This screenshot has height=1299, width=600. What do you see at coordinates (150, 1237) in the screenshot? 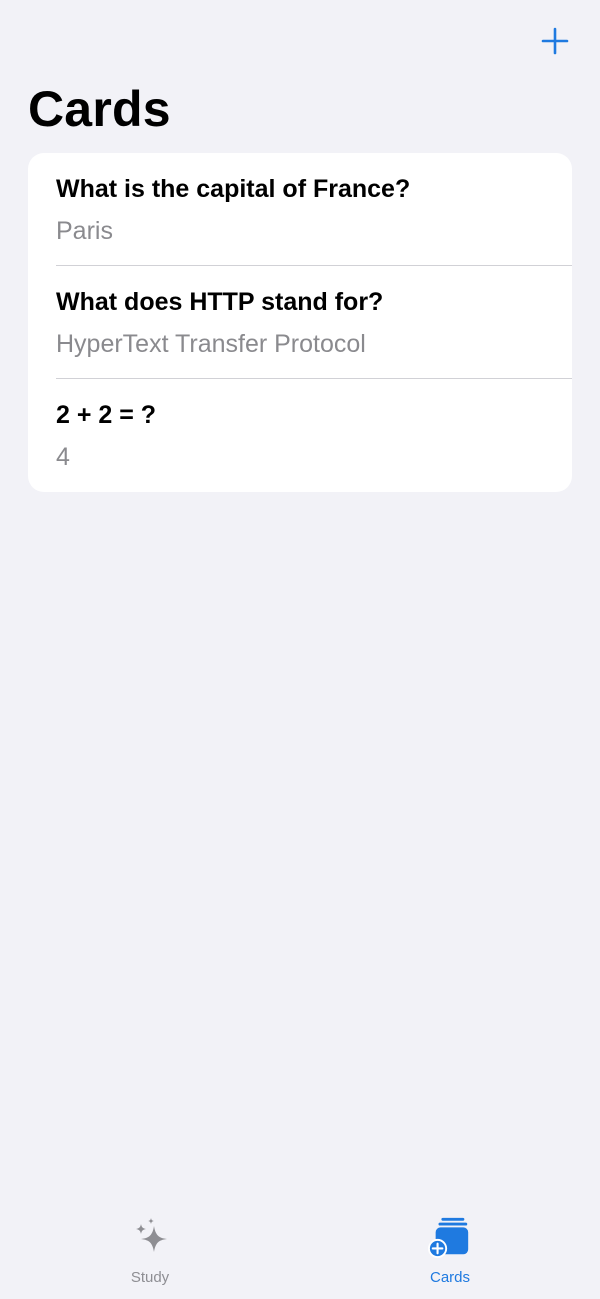
I see `sparkles-icon` at bounding box center [150, 1237].